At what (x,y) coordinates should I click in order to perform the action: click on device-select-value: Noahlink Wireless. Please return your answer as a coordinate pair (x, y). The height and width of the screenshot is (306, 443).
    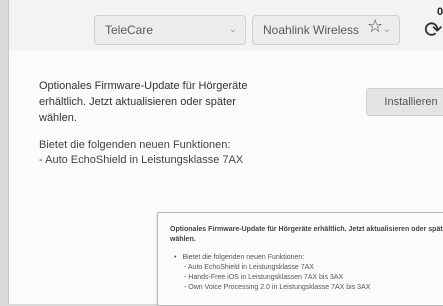
    Looking at the image, I should click on (311, 30).